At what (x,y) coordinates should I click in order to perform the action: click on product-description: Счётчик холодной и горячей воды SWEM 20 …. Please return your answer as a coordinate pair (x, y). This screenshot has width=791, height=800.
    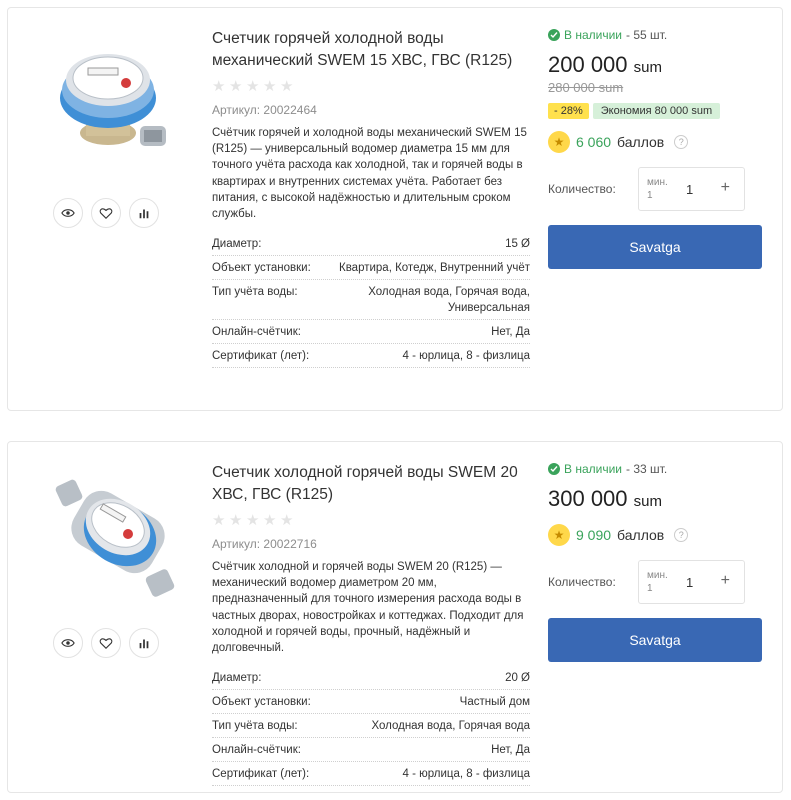
    Looking at the image, I should click on (368, 608).